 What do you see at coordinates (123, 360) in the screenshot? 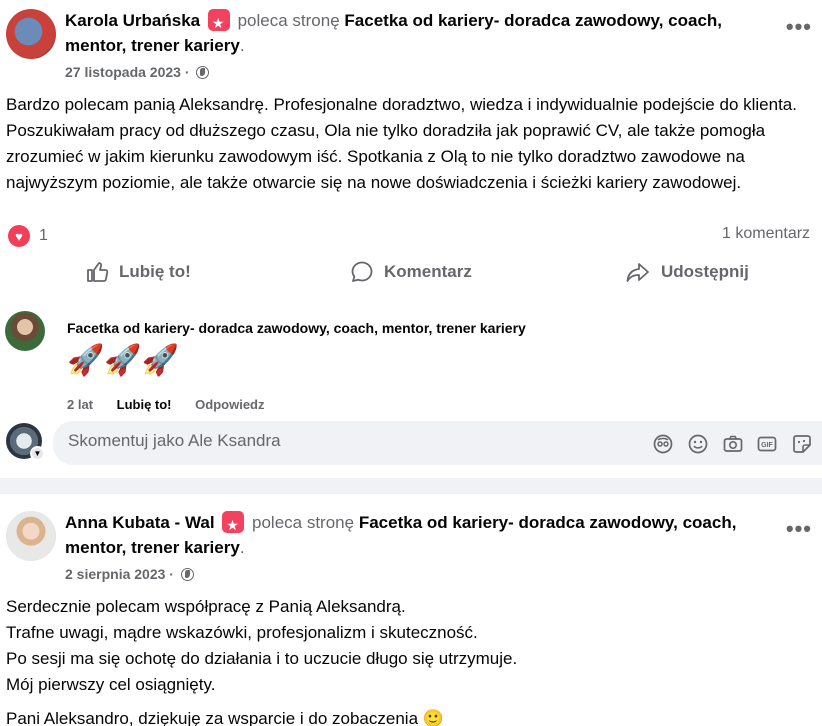
I see `comment-text: 🚀🚀🚀` at bounding box center [123, 360].